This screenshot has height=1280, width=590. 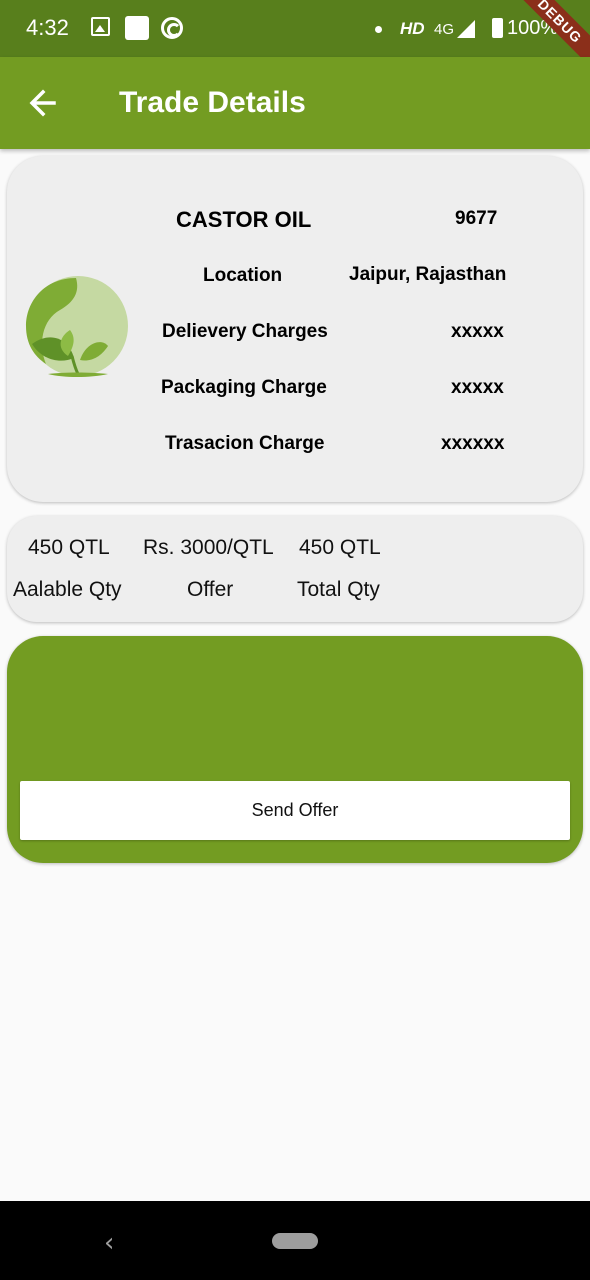 I want to click on detail-label-delivery: Delievery Charges, so click(x=245, y=331).